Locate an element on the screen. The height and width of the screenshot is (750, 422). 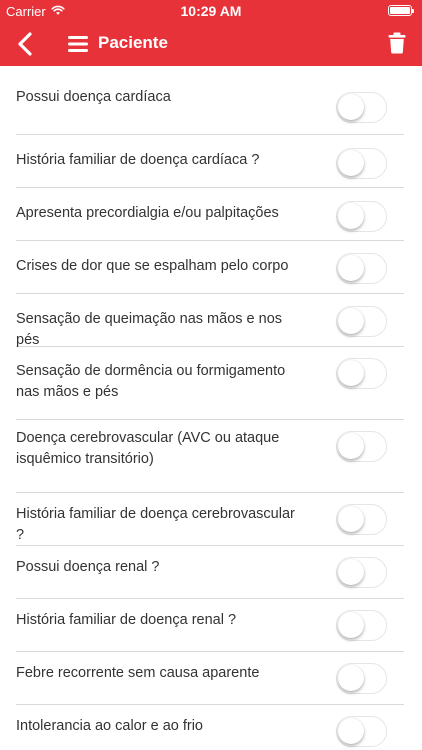
question-row: Possui doença cardíaca is located at coordinates (210, 100).